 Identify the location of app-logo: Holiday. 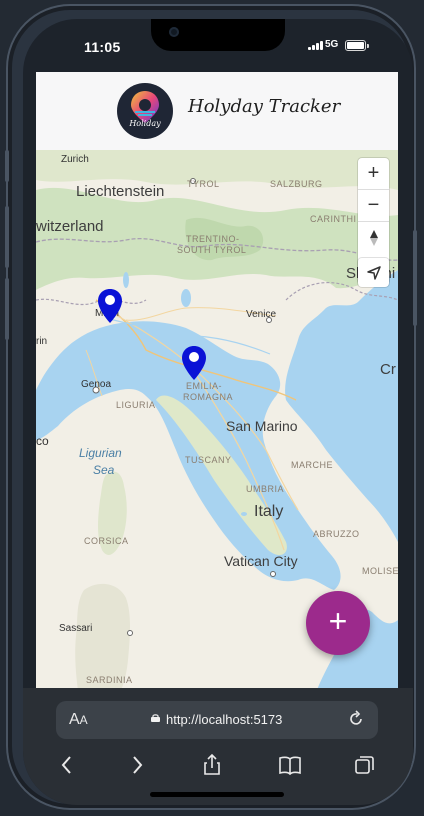
(145, 111).